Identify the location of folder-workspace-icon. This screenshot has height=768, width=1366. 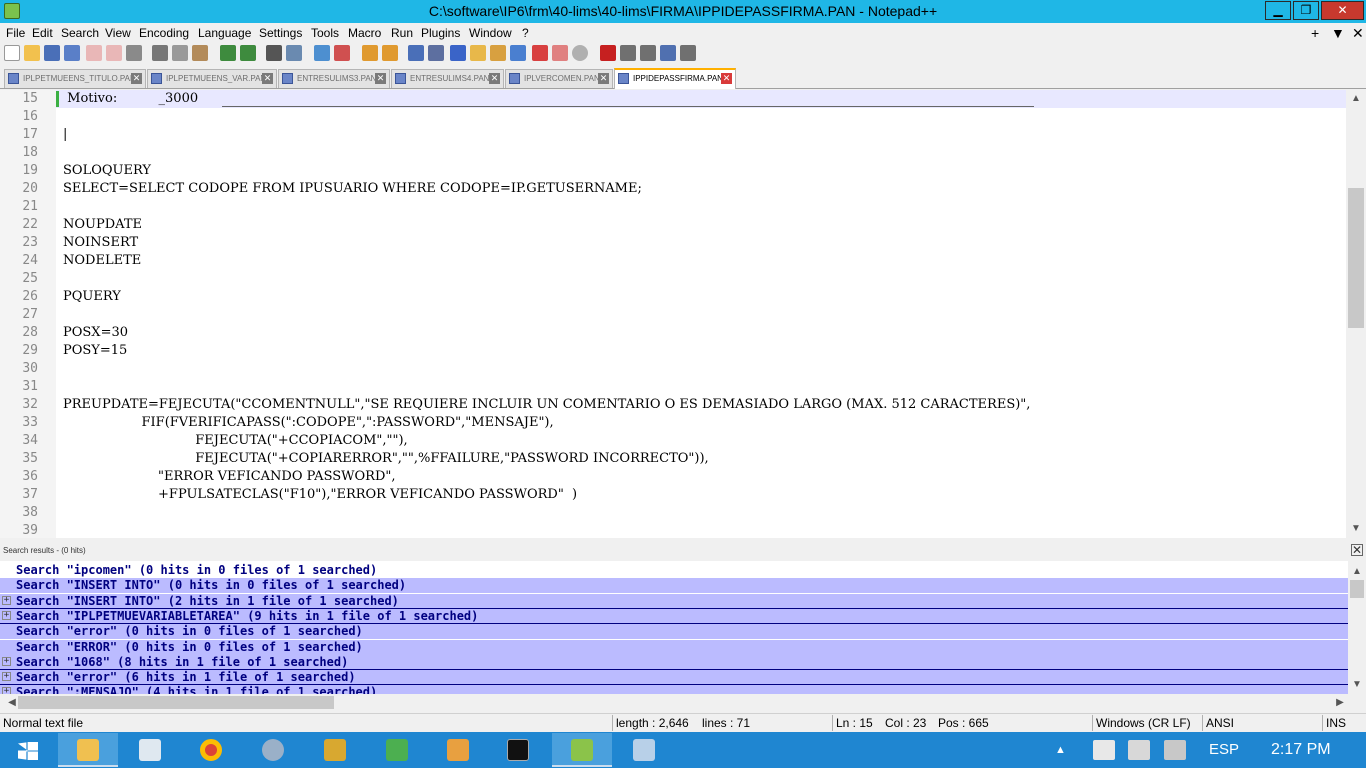
(540, 53).